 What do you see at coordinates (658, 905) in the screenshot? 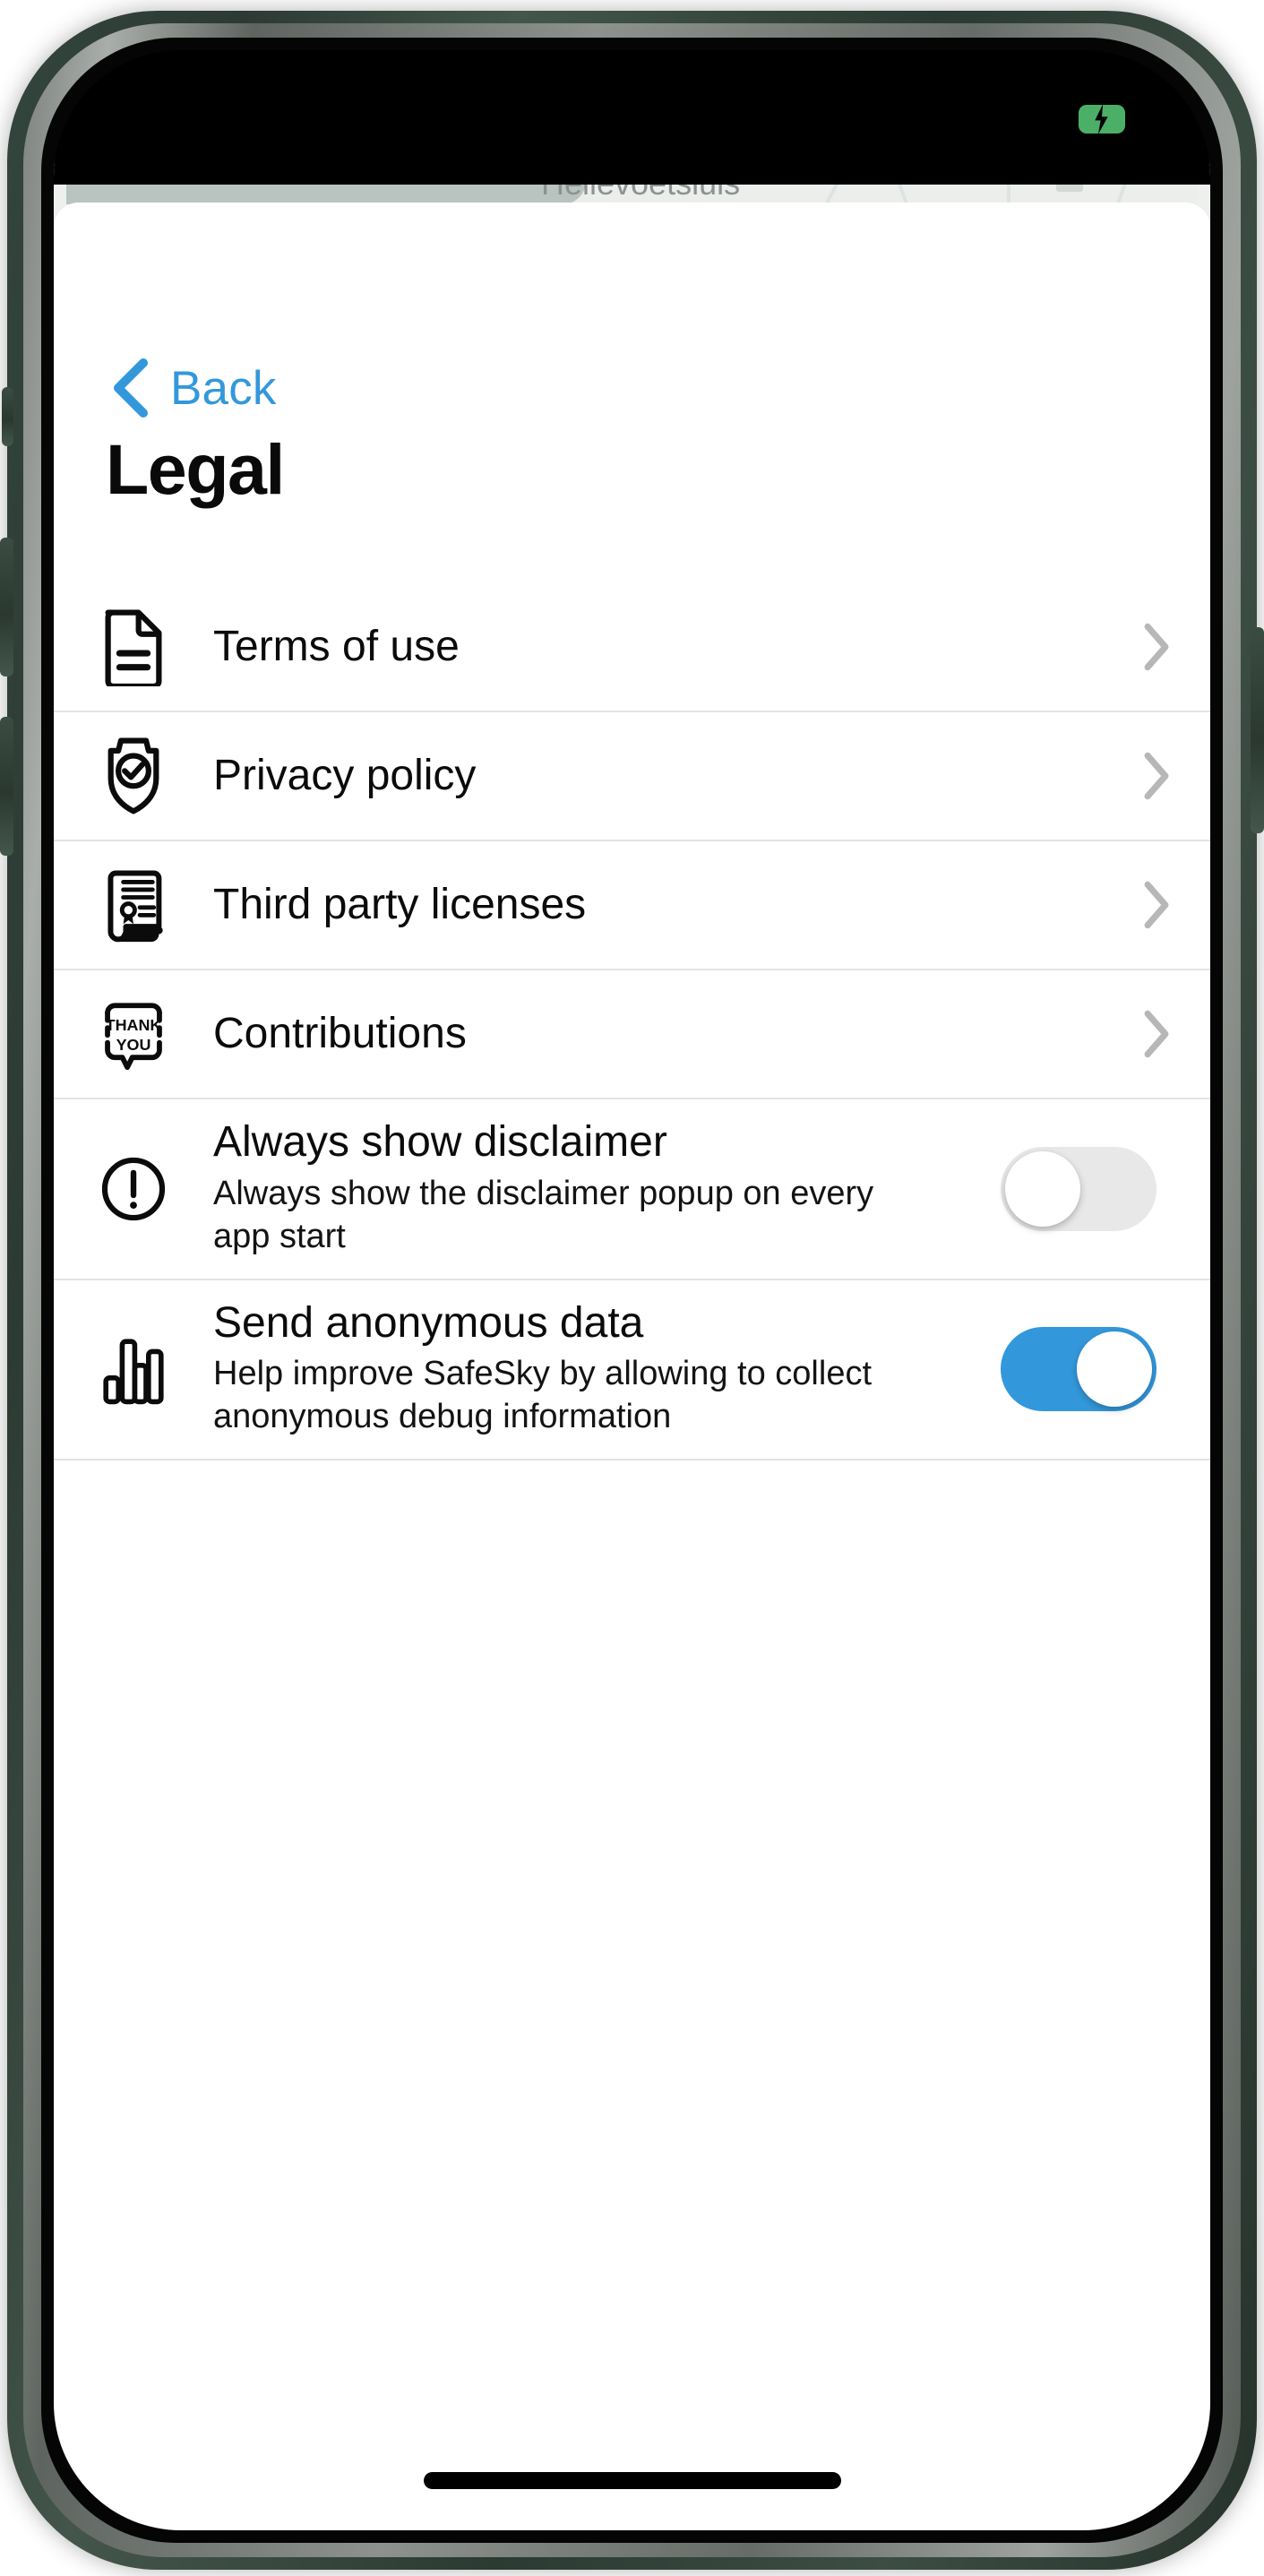
I see `list-item-body: Third party licenses` at bounding box center [658, 905].